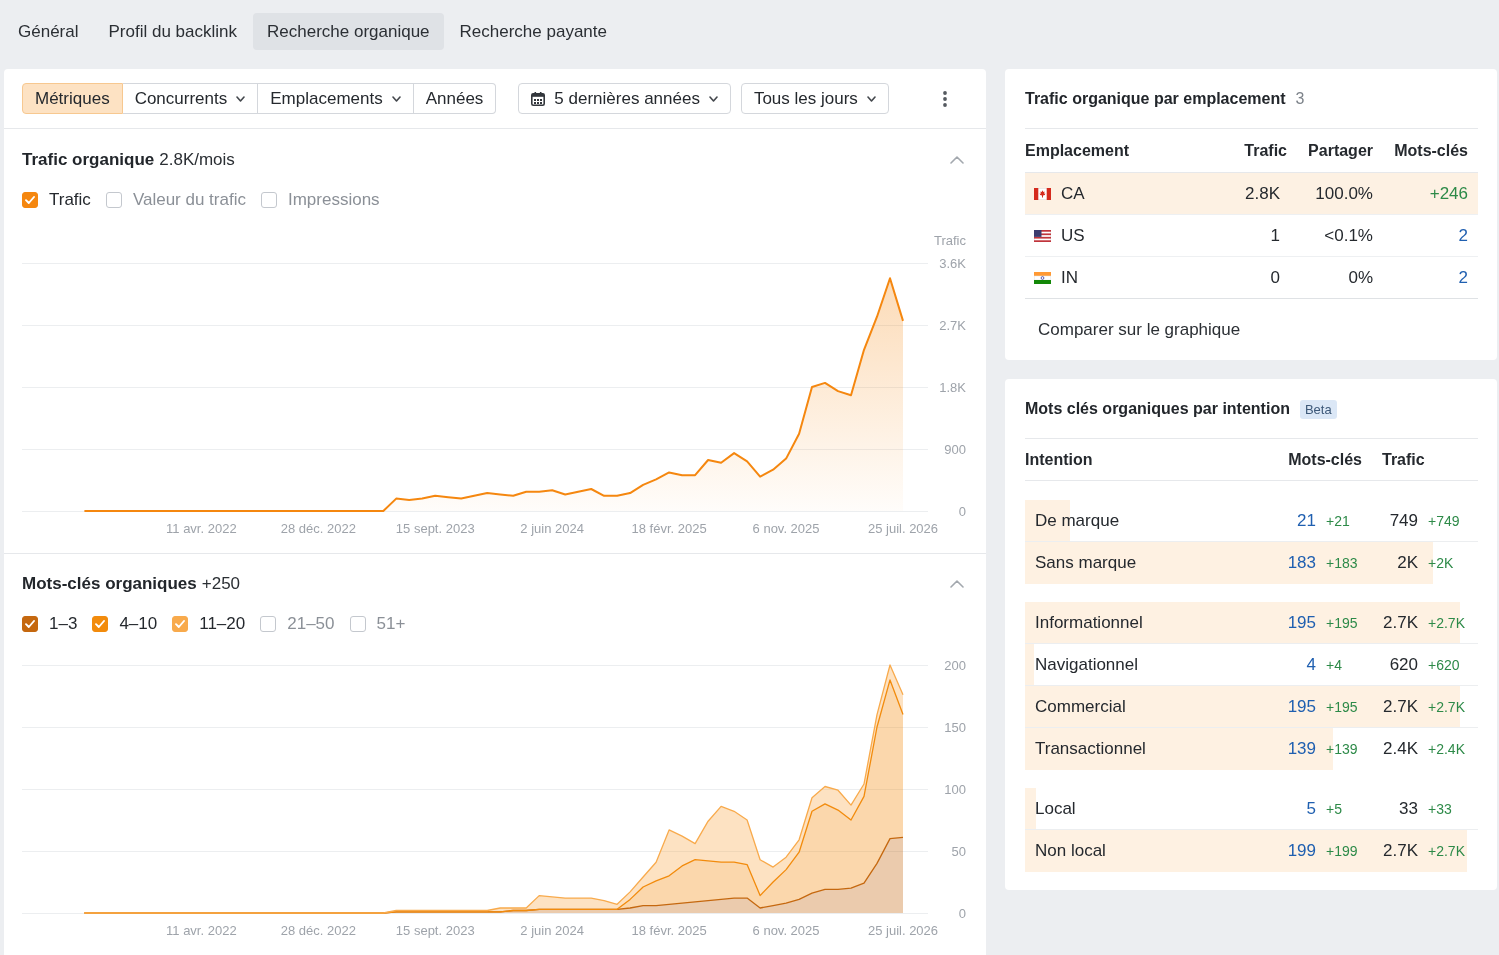 This screenshot has height=955, width=1499. What do you see at coordinates (1069, 277) in the screenshot?
I see `table-cell: IN` at bounding box center [1069, 277].